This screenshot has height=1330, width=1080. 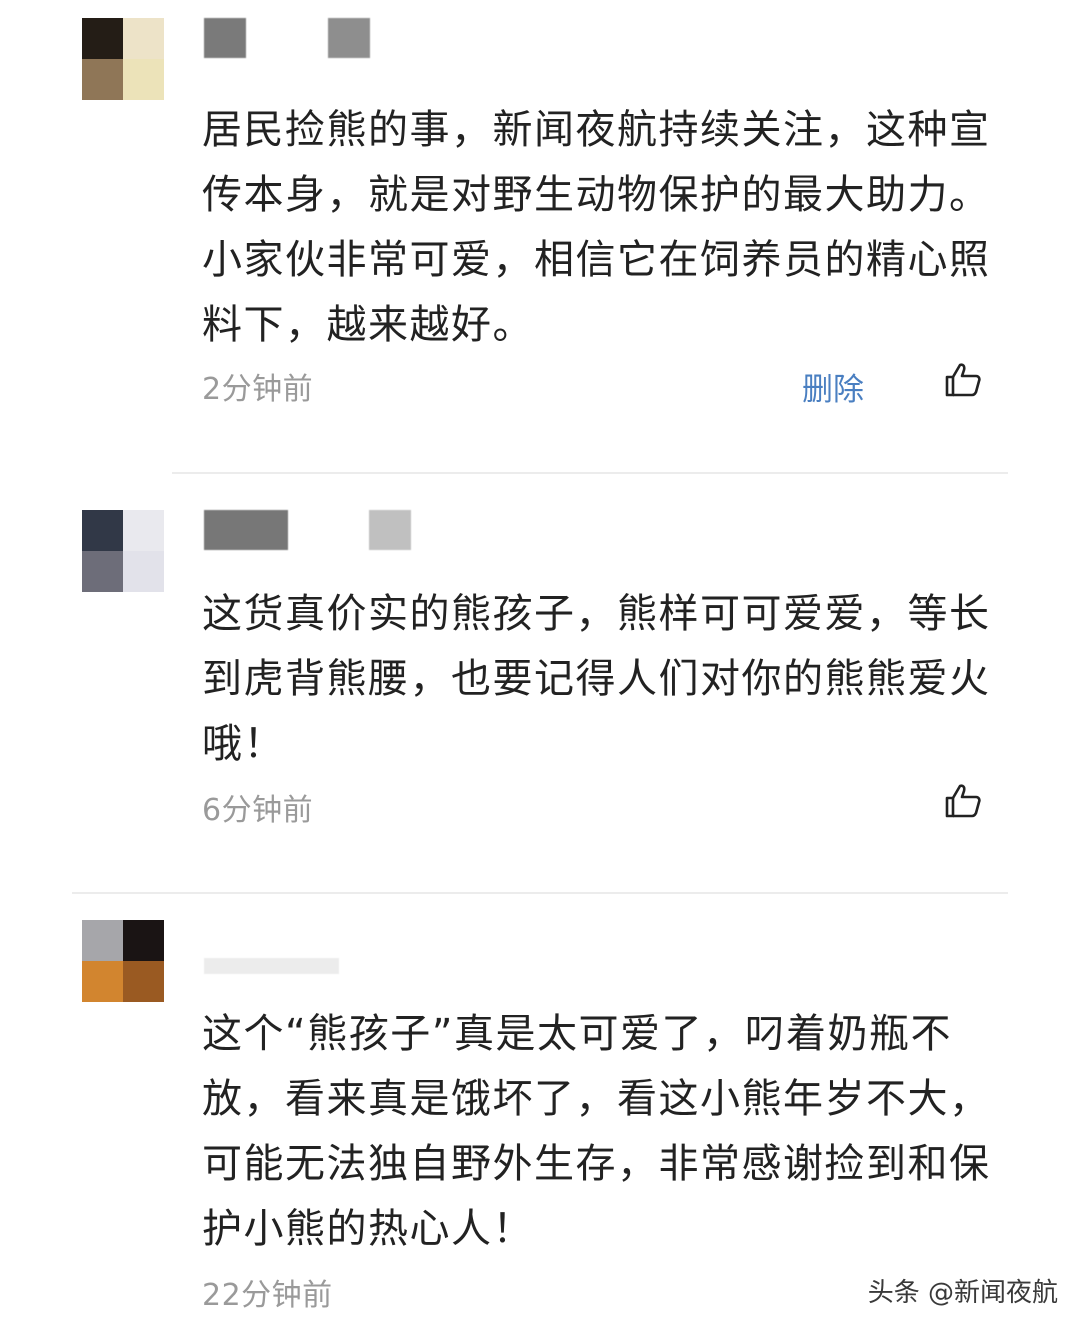 What do you see at coordinates (267, 1295) in the screenshot?
I see `comment-time: 22分钟前` at bounding box center [267, 1295].